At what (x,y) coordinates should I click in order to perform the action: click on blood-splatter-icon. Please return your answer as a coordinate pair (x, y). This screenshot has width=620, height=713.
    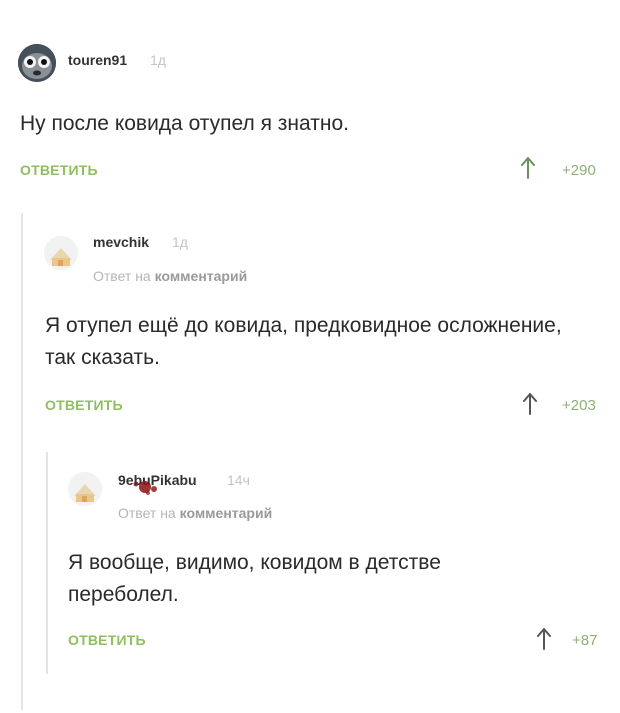
    Looking at the image, I should click on (145, 488).